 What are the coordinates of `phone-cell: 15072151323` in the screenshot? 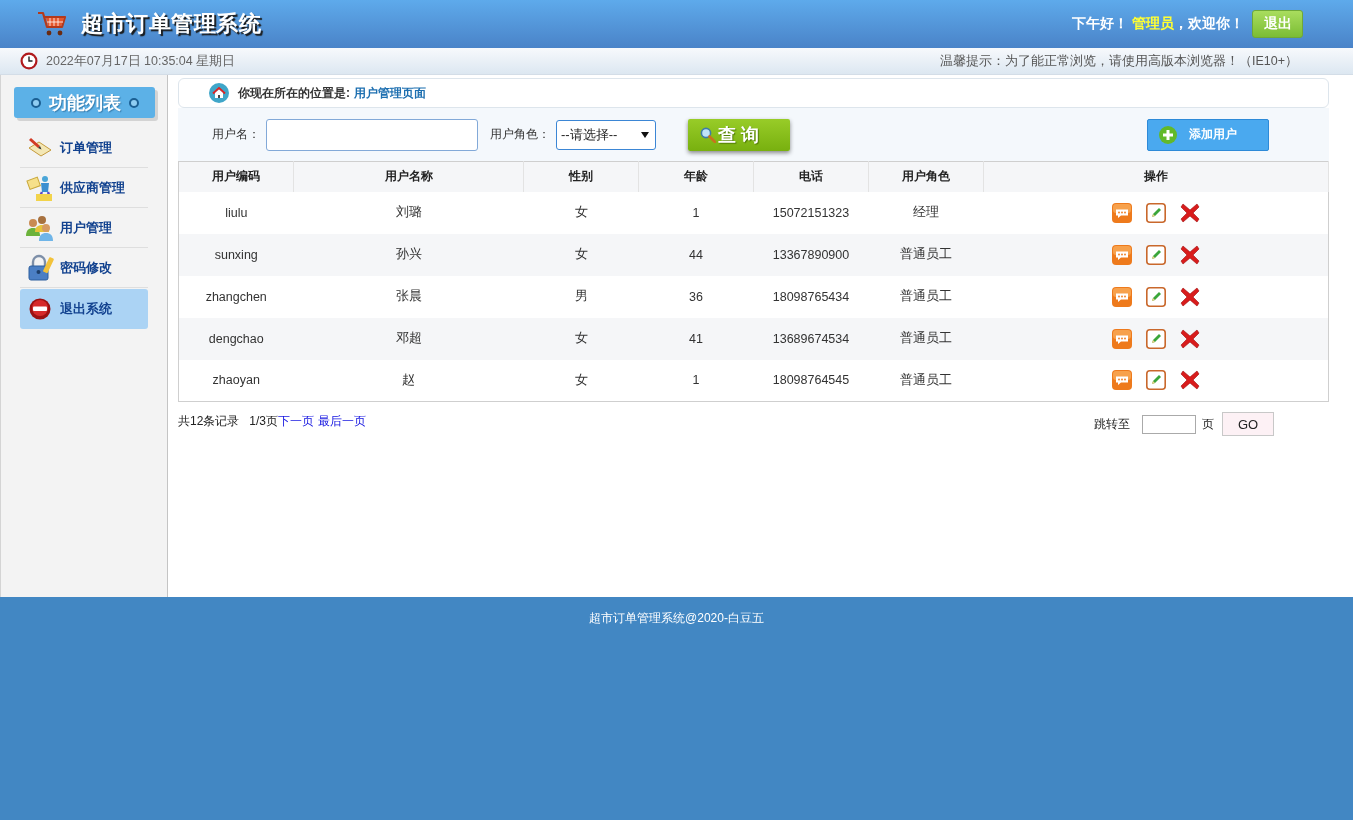 It's located at (811, 212).